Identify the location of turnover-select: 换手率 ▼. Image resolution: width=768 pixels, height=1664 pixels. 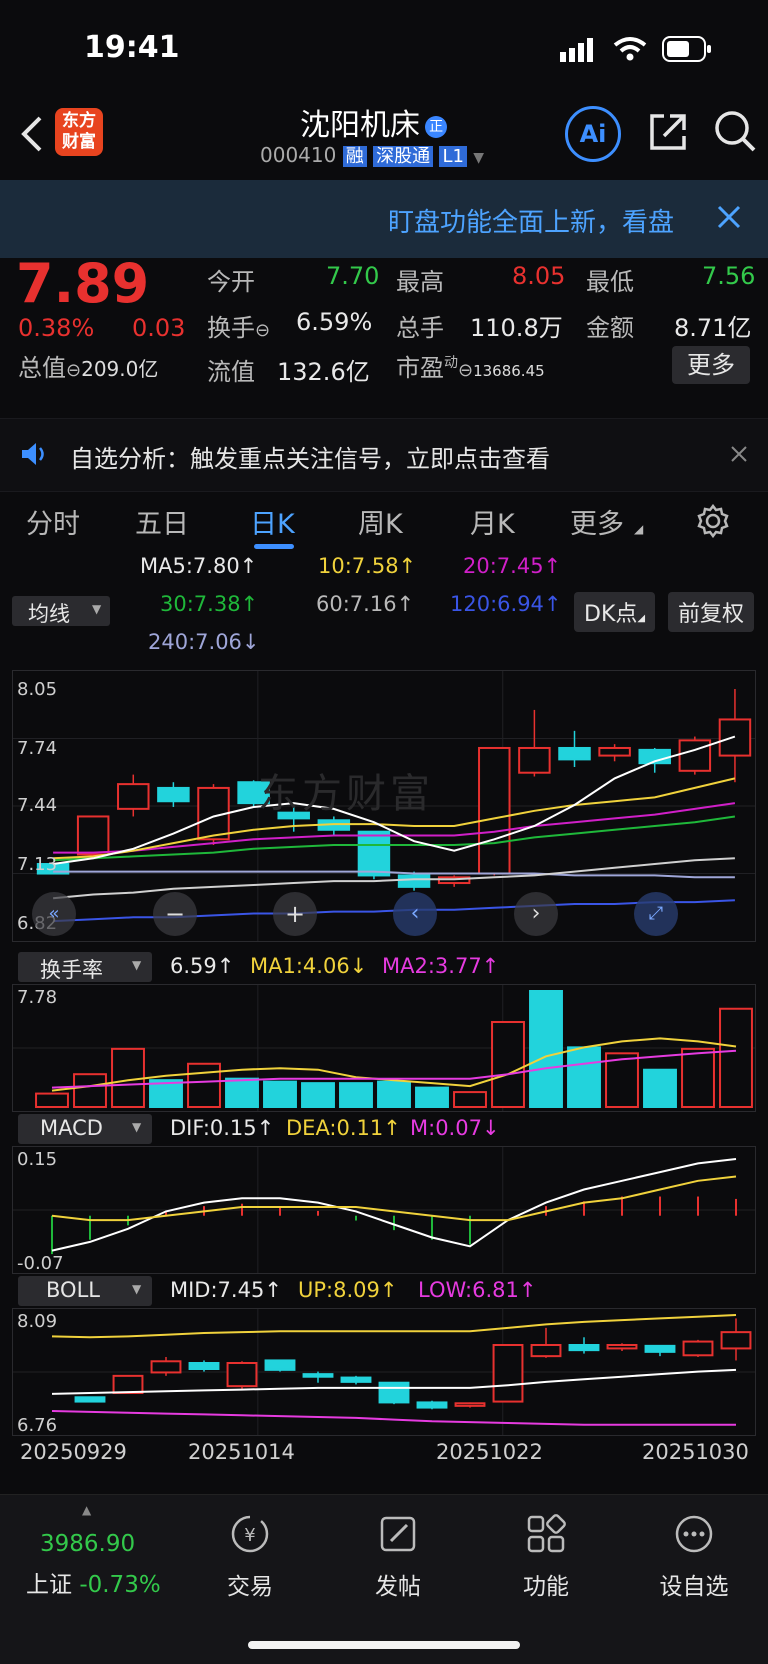
(85, 967).